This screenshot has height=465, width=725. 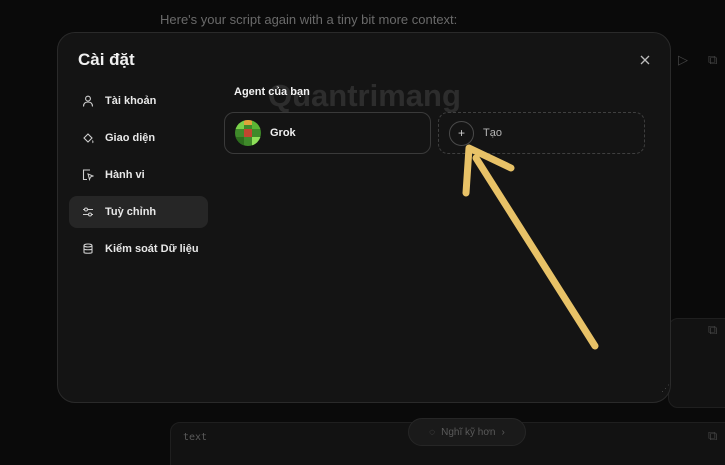 What do you see at coordinates (130, 138) in the screenshot?
I see `nav-item-label: Giao diện` at bounding box center [130, 138].